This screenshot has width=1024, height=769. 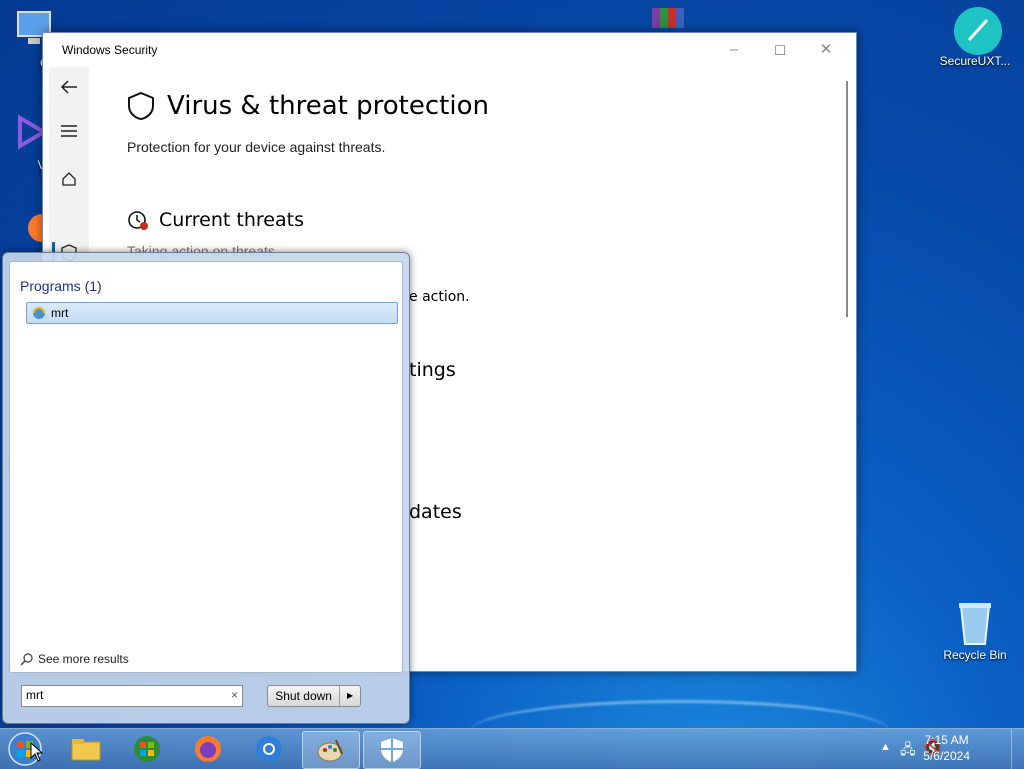 I want to click on menu-button, so click(x=69, y=131).